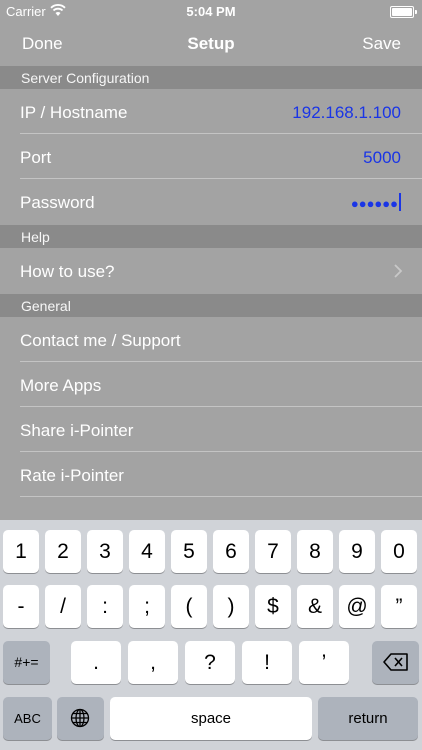 This screenshot has width=422, height=750. I want to click on key-6: 6, so click(231, 551).